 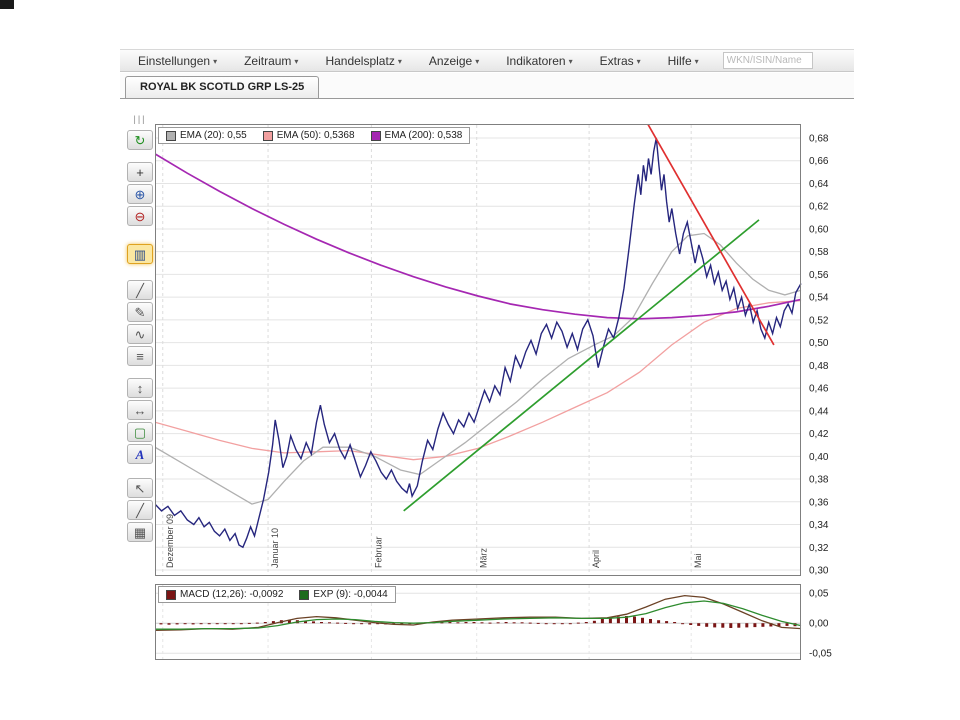 I want to click on svg-text: 0,38, so click(x=819, y=480).